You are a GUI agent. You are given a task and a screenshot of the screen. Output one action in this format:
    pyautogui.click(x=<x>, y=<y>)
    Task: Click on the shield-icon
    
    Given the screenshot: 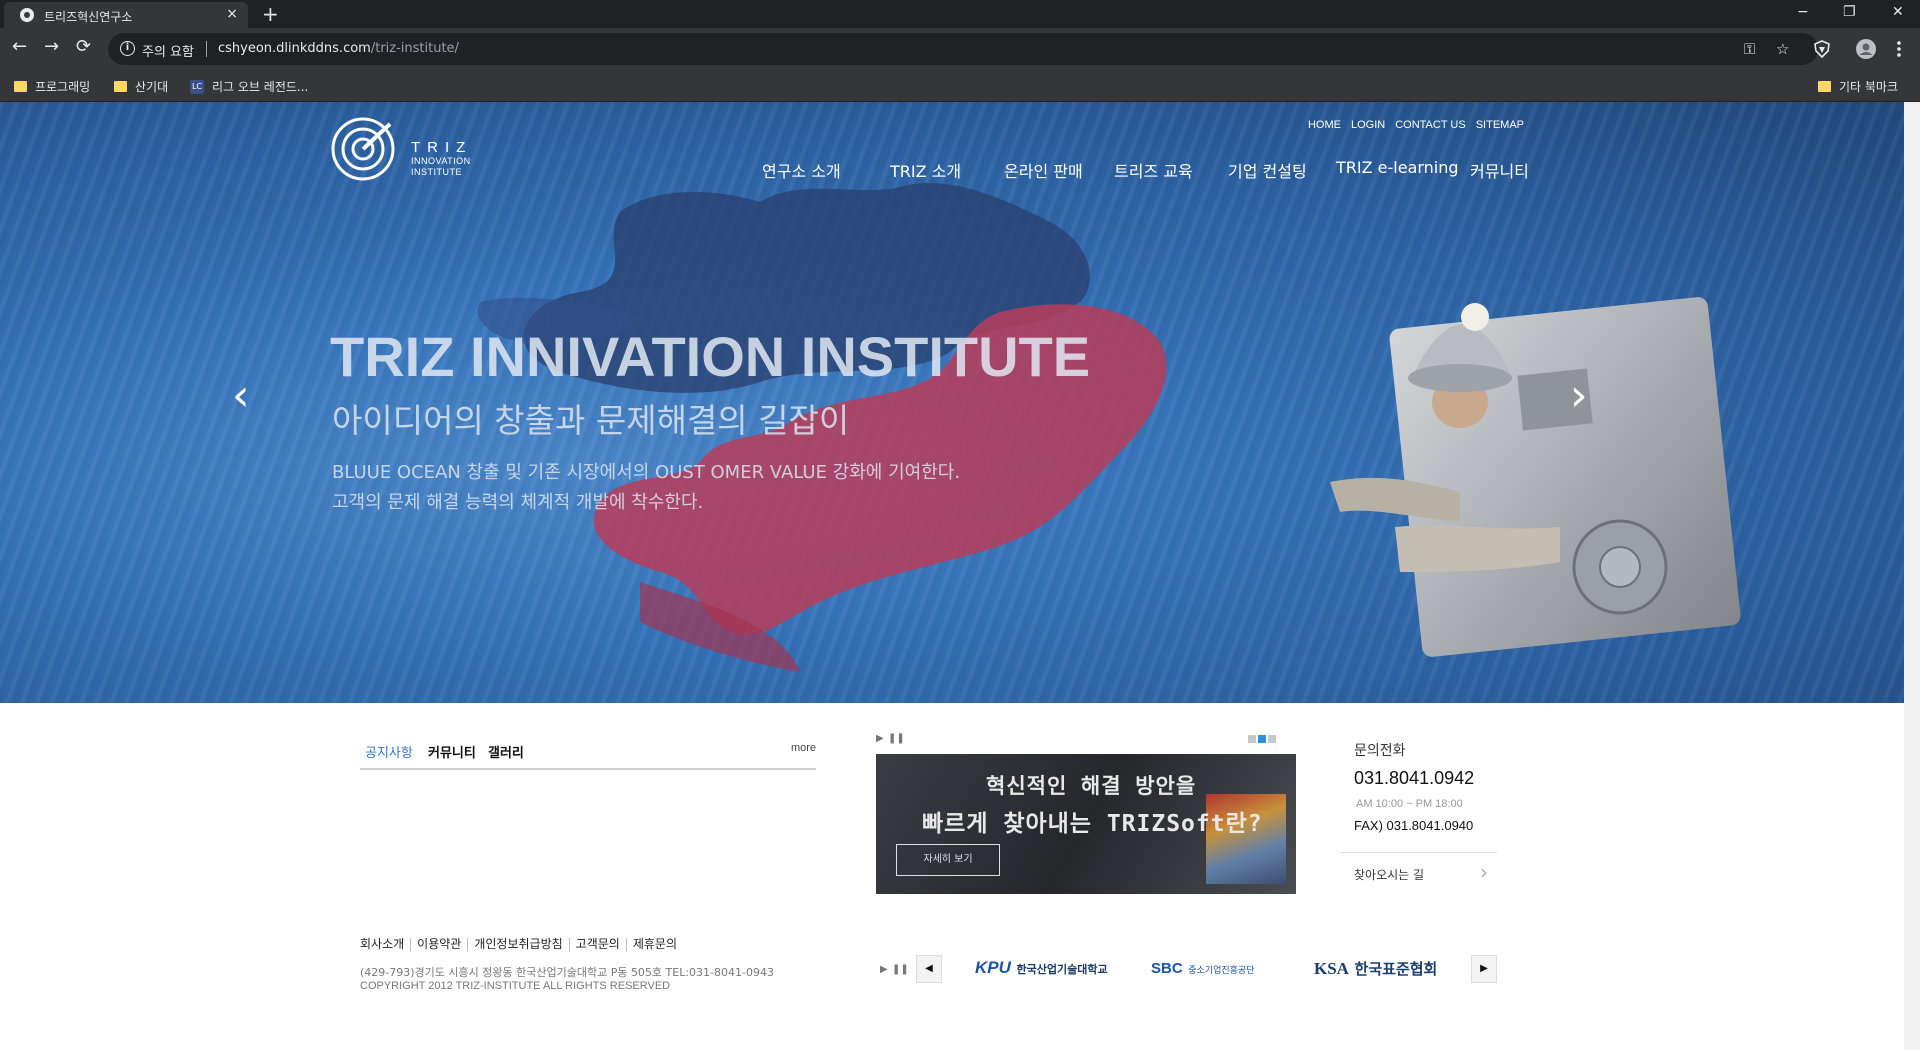 What is the action you would take?
    pyautogui.click(x=1822, y=49)
    